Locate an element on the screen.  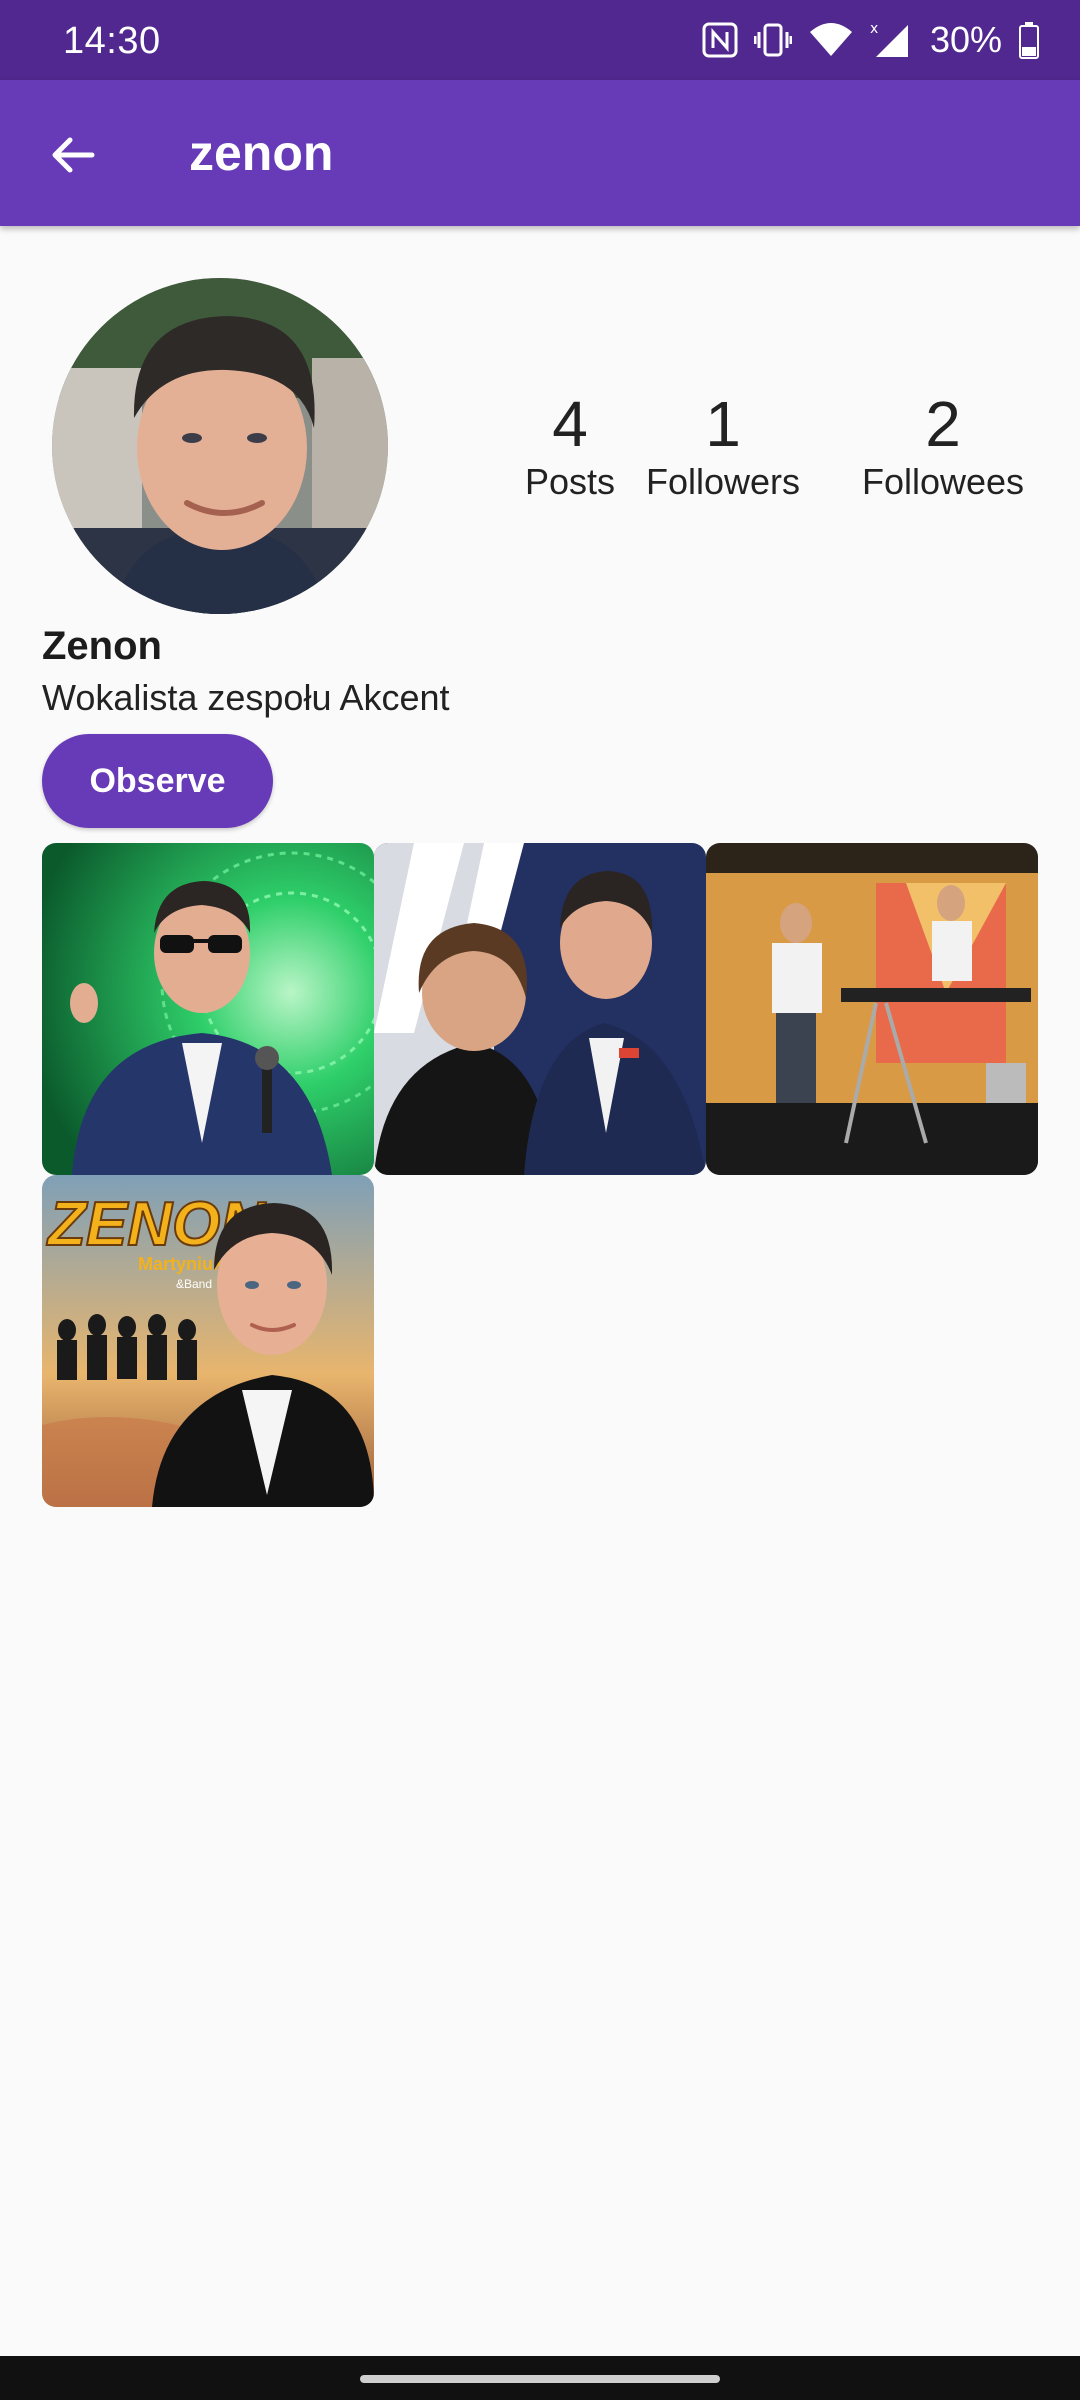
avatar is located at coordinates (220, 446).